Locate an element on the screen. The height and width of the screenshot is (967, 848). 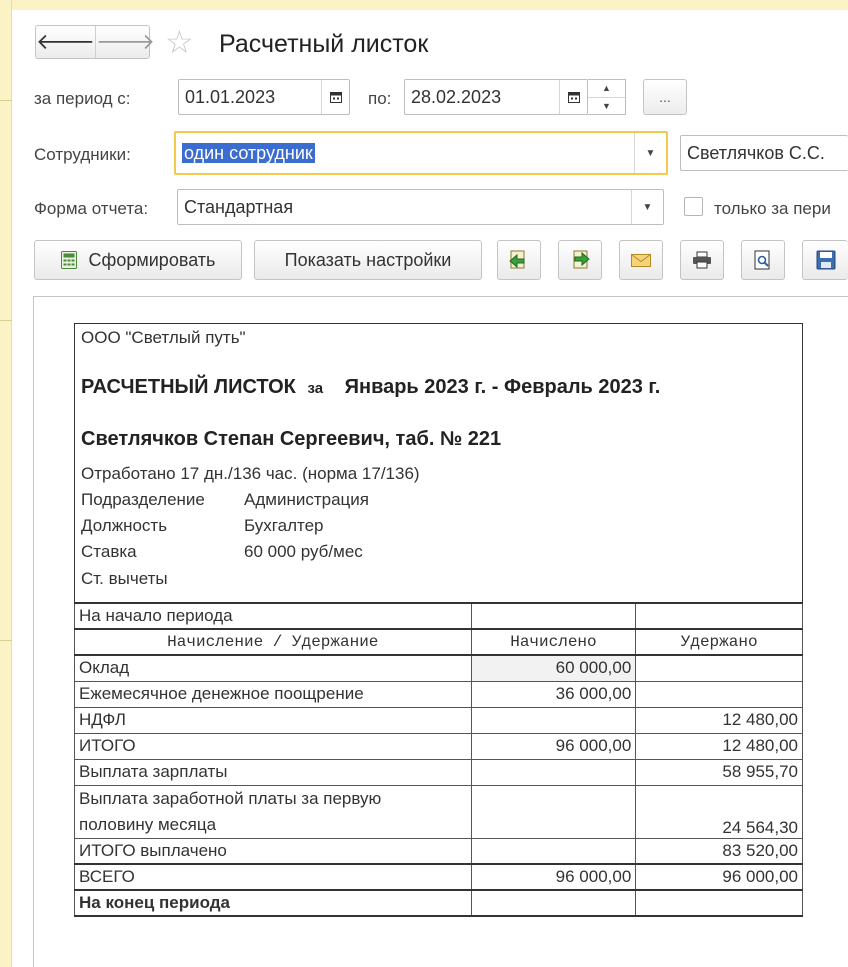
floppy-disk-icon is located at coordinates (825, 260).